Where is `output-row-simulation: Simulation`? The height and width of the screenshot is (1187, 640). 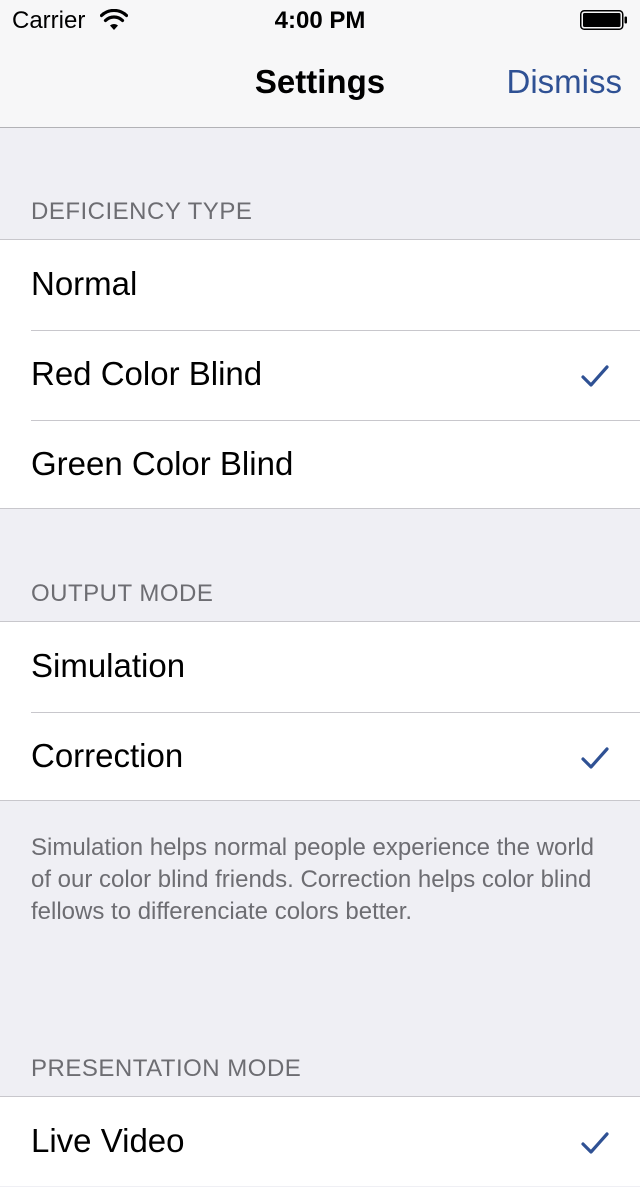
output-row-simulation: Simulation is located at coordinates (320, 667).